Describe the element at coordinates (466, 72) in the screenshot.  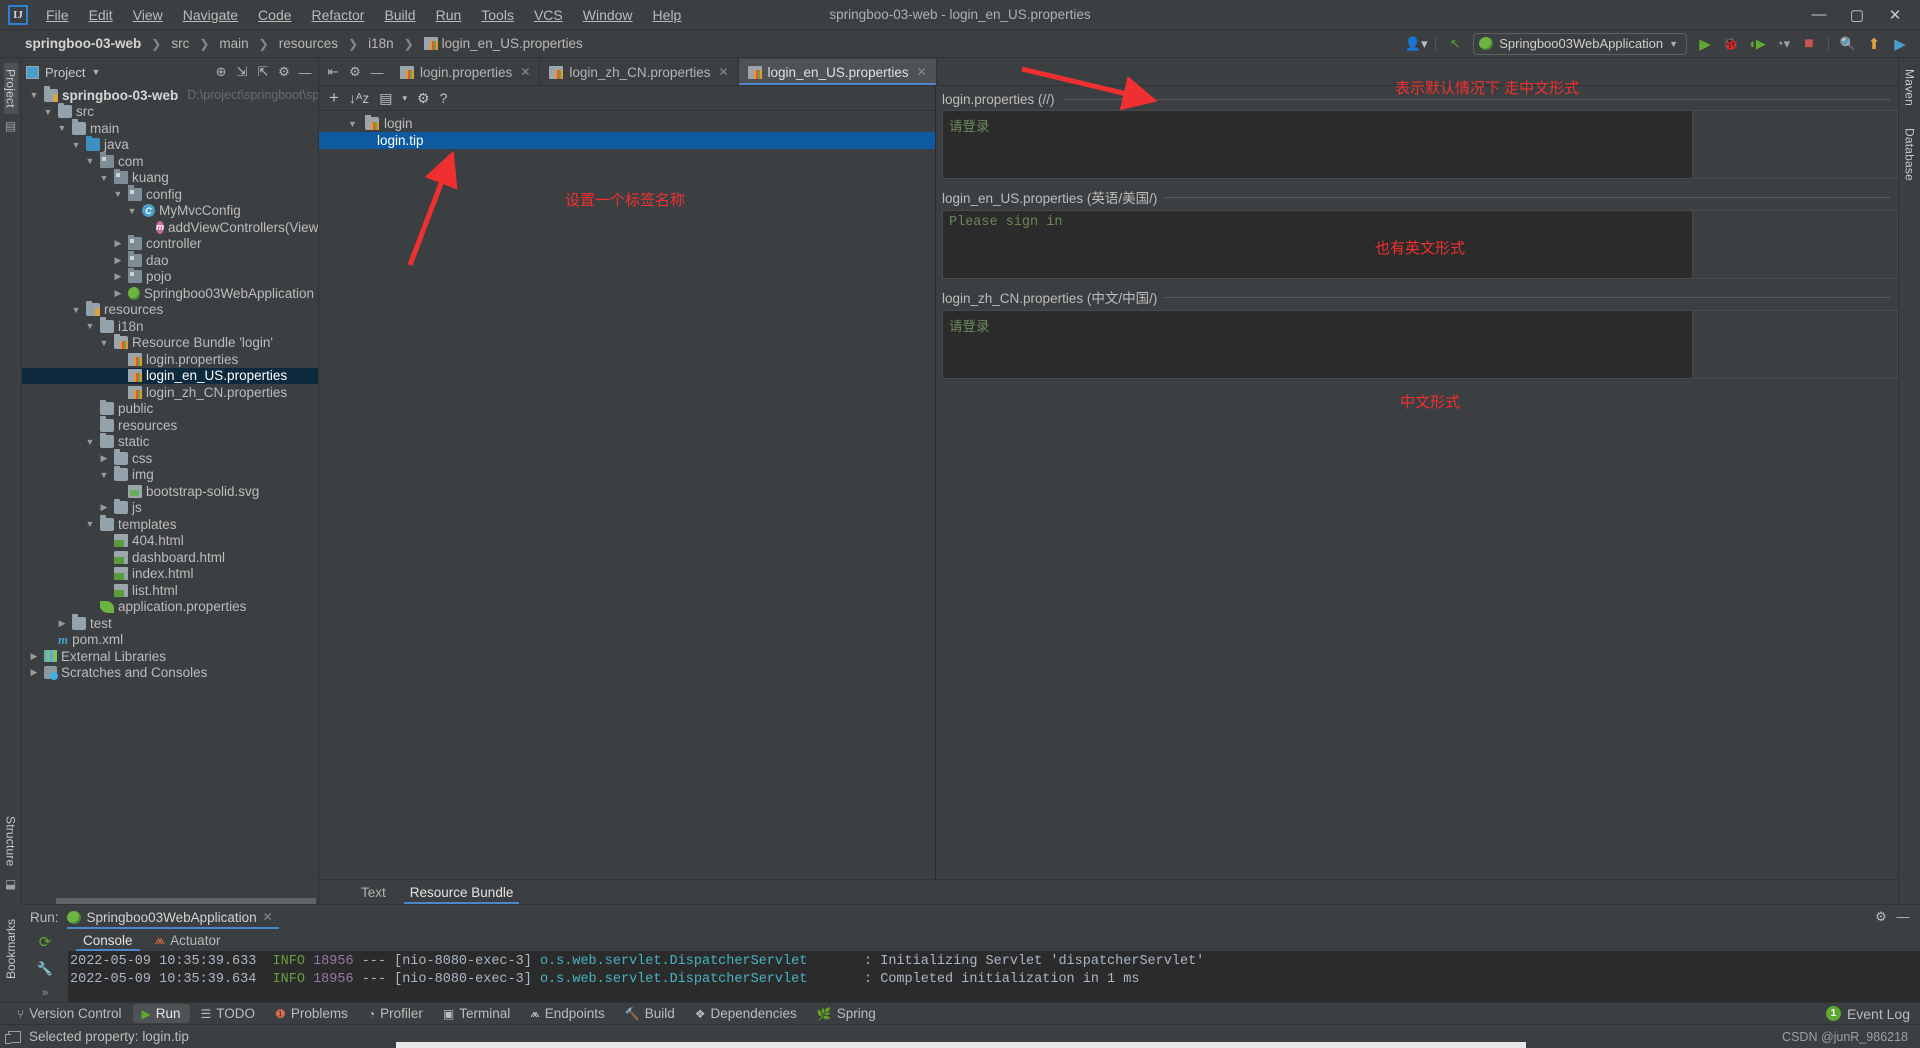
I see `tab-login-properties: login.properties ✕` at that location.